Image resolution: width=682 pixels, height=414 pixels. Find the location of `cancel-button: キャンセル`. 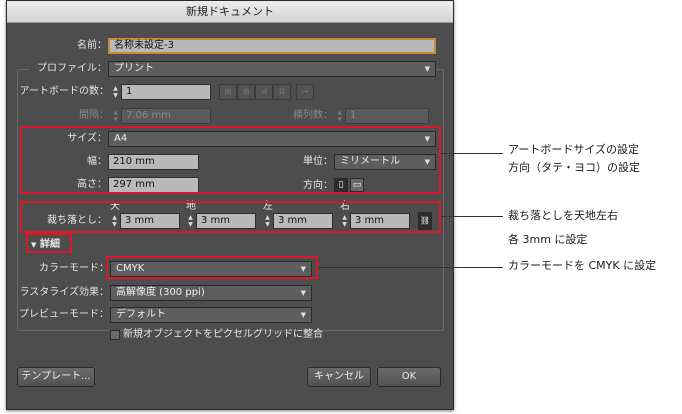

cancel-button: キャンセル is located at coordinates (339, 377).